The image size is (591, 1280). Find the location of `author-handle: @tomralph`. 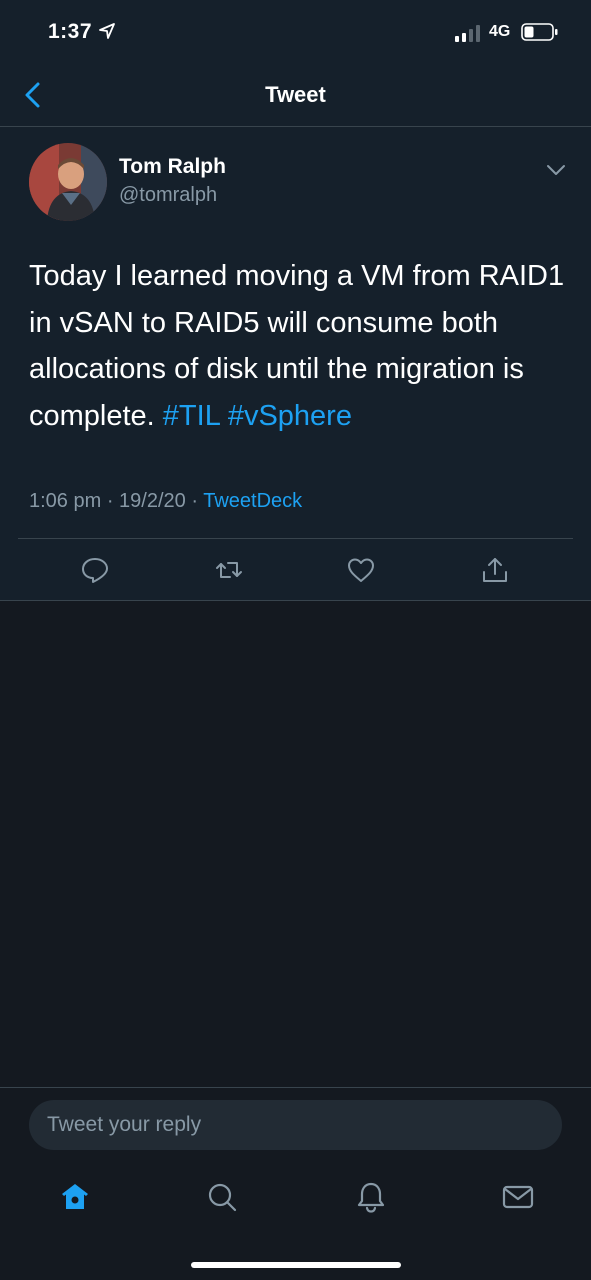

author-handle: @tomralph is located at coordinates (168, 195).